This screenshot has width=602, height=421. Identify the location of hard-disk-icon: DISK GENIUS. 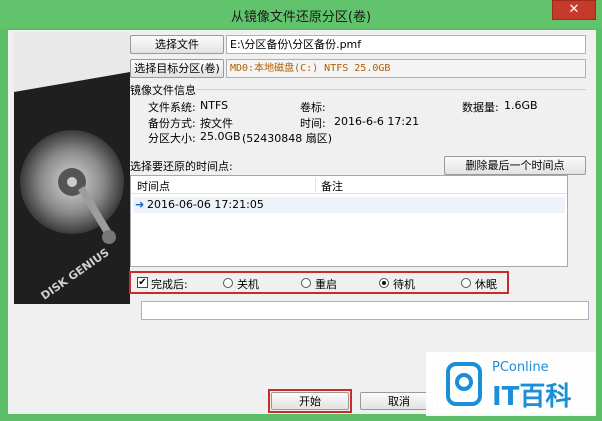
(72, 168).